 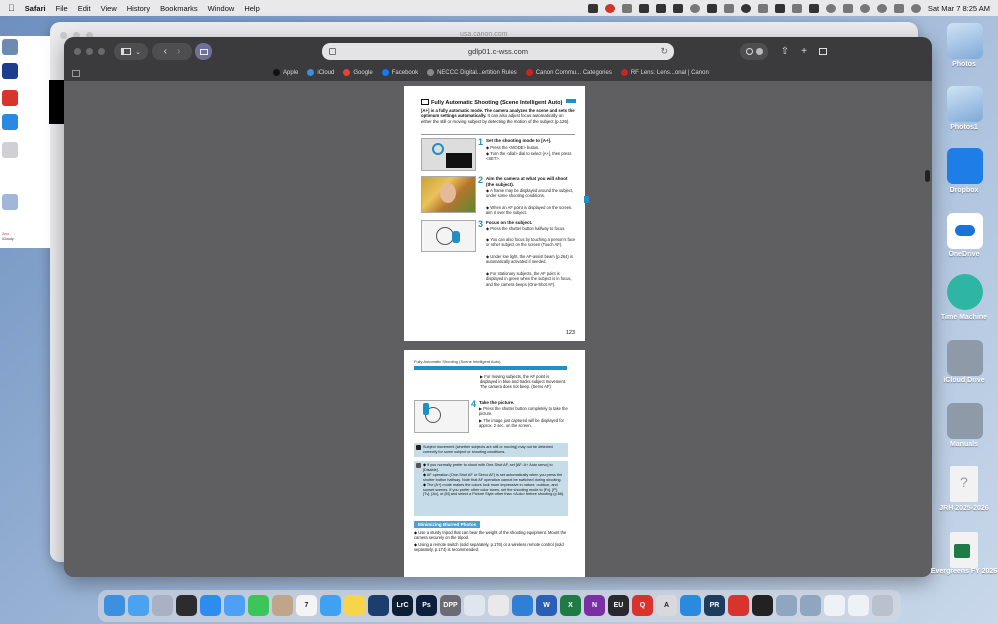 I want to click on favorite-link: Google, so click(x=358, y=72).